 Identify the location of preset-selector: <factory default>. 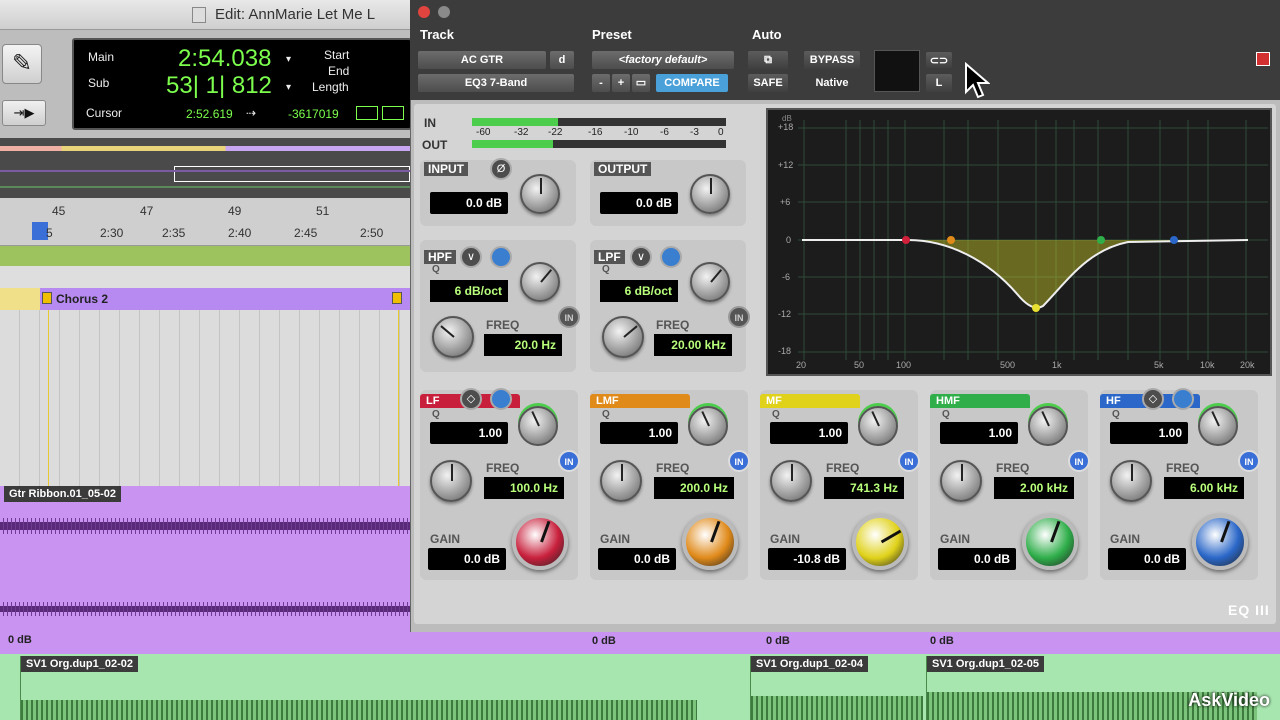
(663, 60).